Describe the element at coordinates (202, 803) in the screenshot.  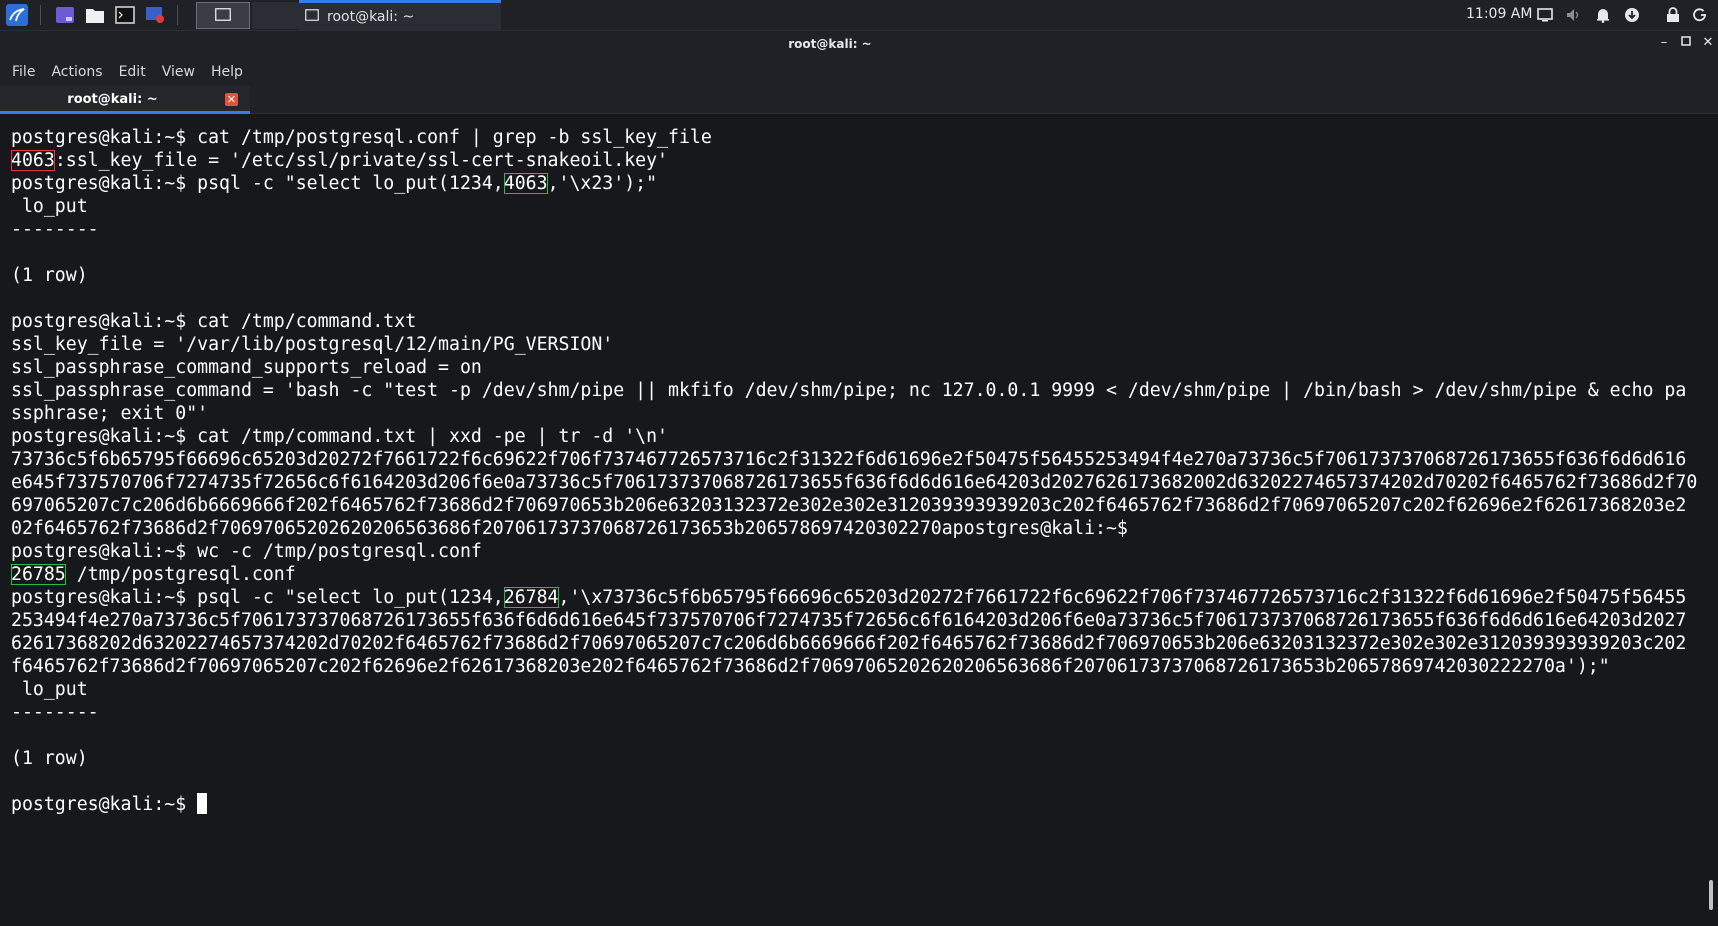
I see `terminal-cursor` at that location.